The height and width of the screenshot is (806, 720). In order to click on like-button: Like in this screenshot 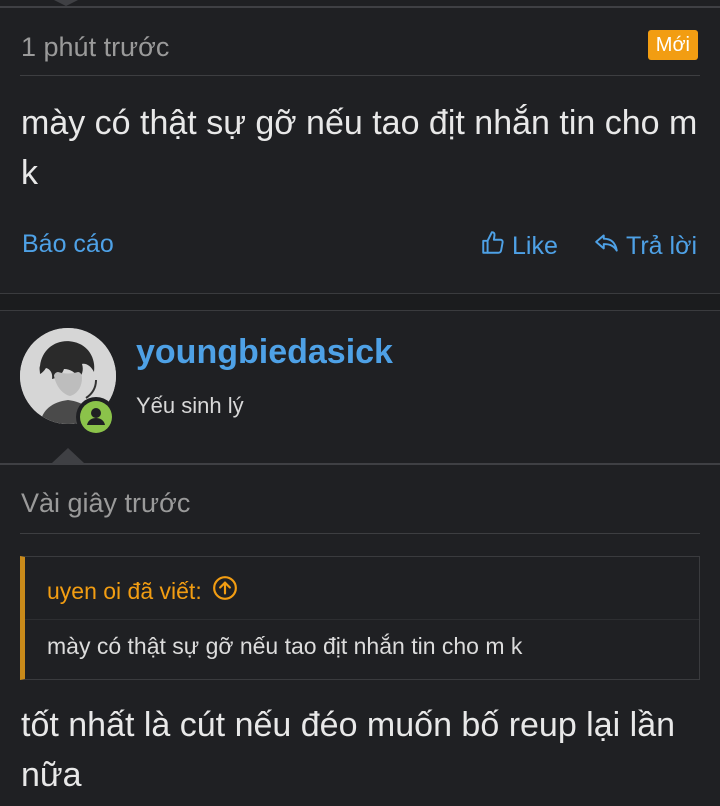, I will do `click(519, 246)`.